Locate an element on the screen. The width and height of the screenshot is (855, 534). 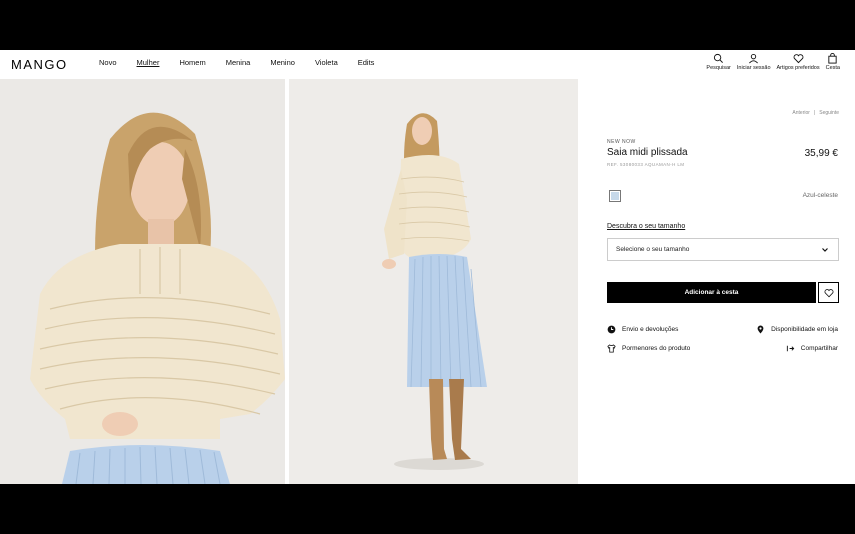
clock-icon is located at coordinates (611, 329).